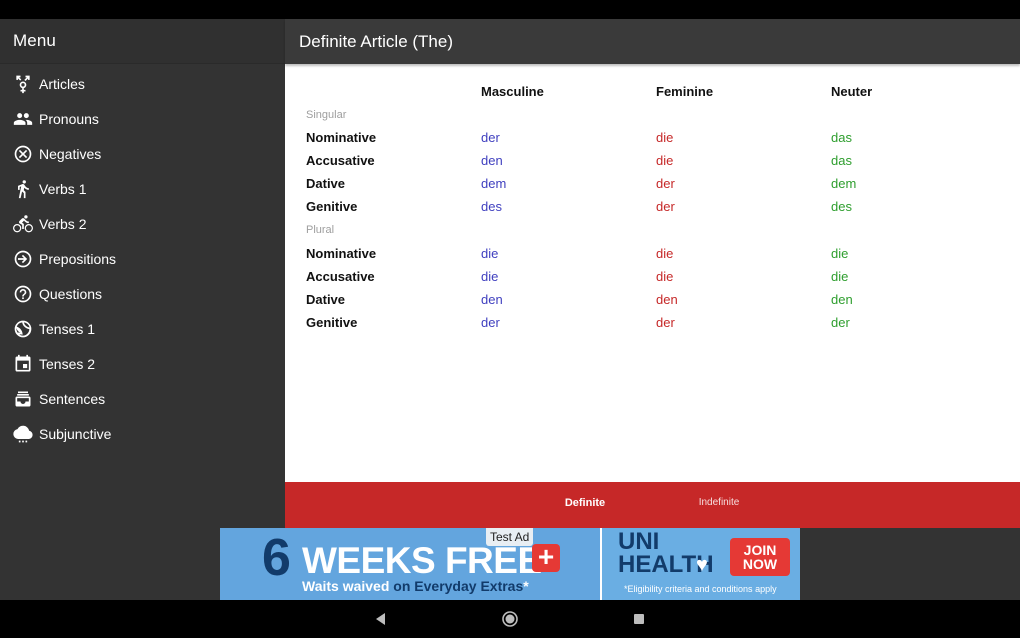  I want to click on ad-sub-accent: on Everyday Extras, so click(458, 586).